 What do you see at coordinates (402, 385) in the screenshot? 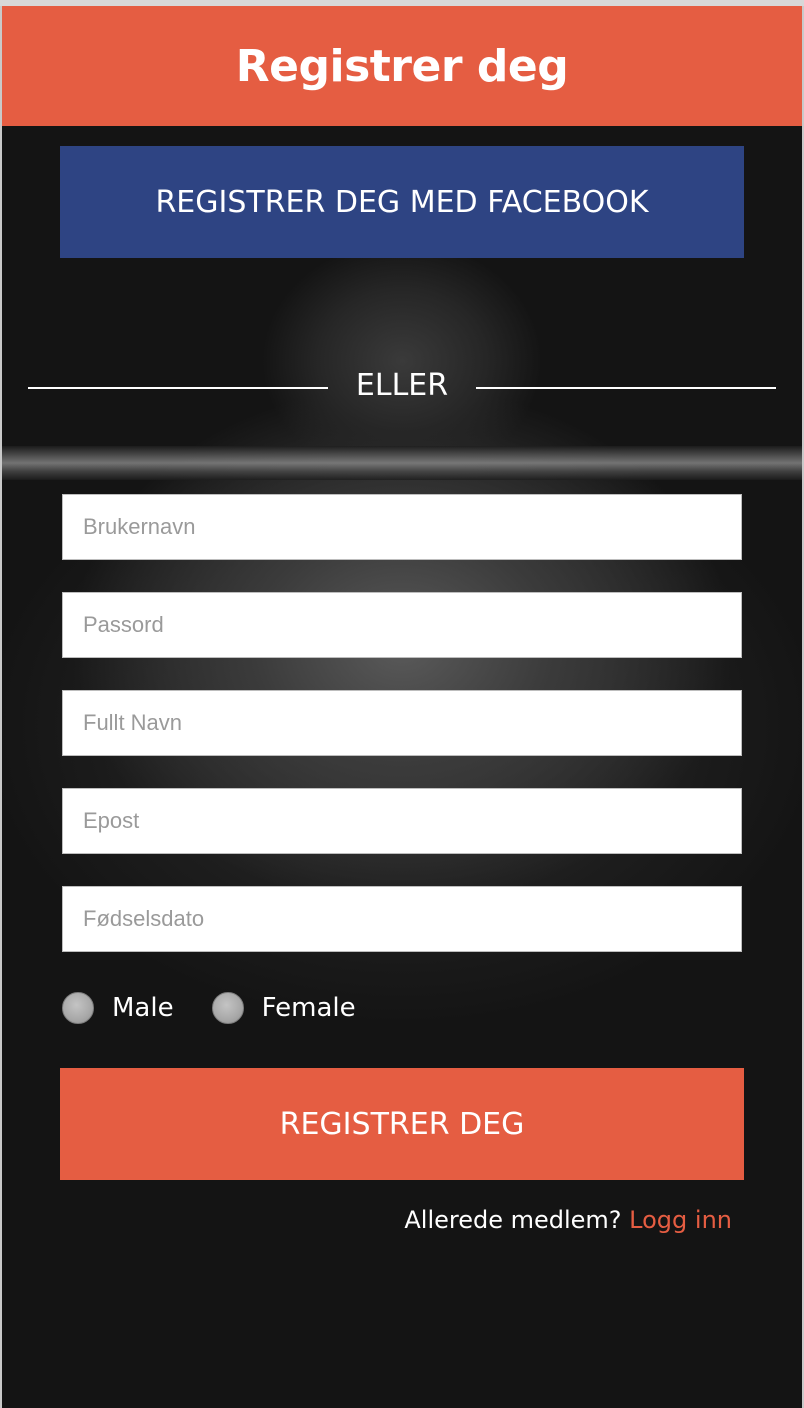
I see `divider-text: ELLER` at bounding box center [402, 385].